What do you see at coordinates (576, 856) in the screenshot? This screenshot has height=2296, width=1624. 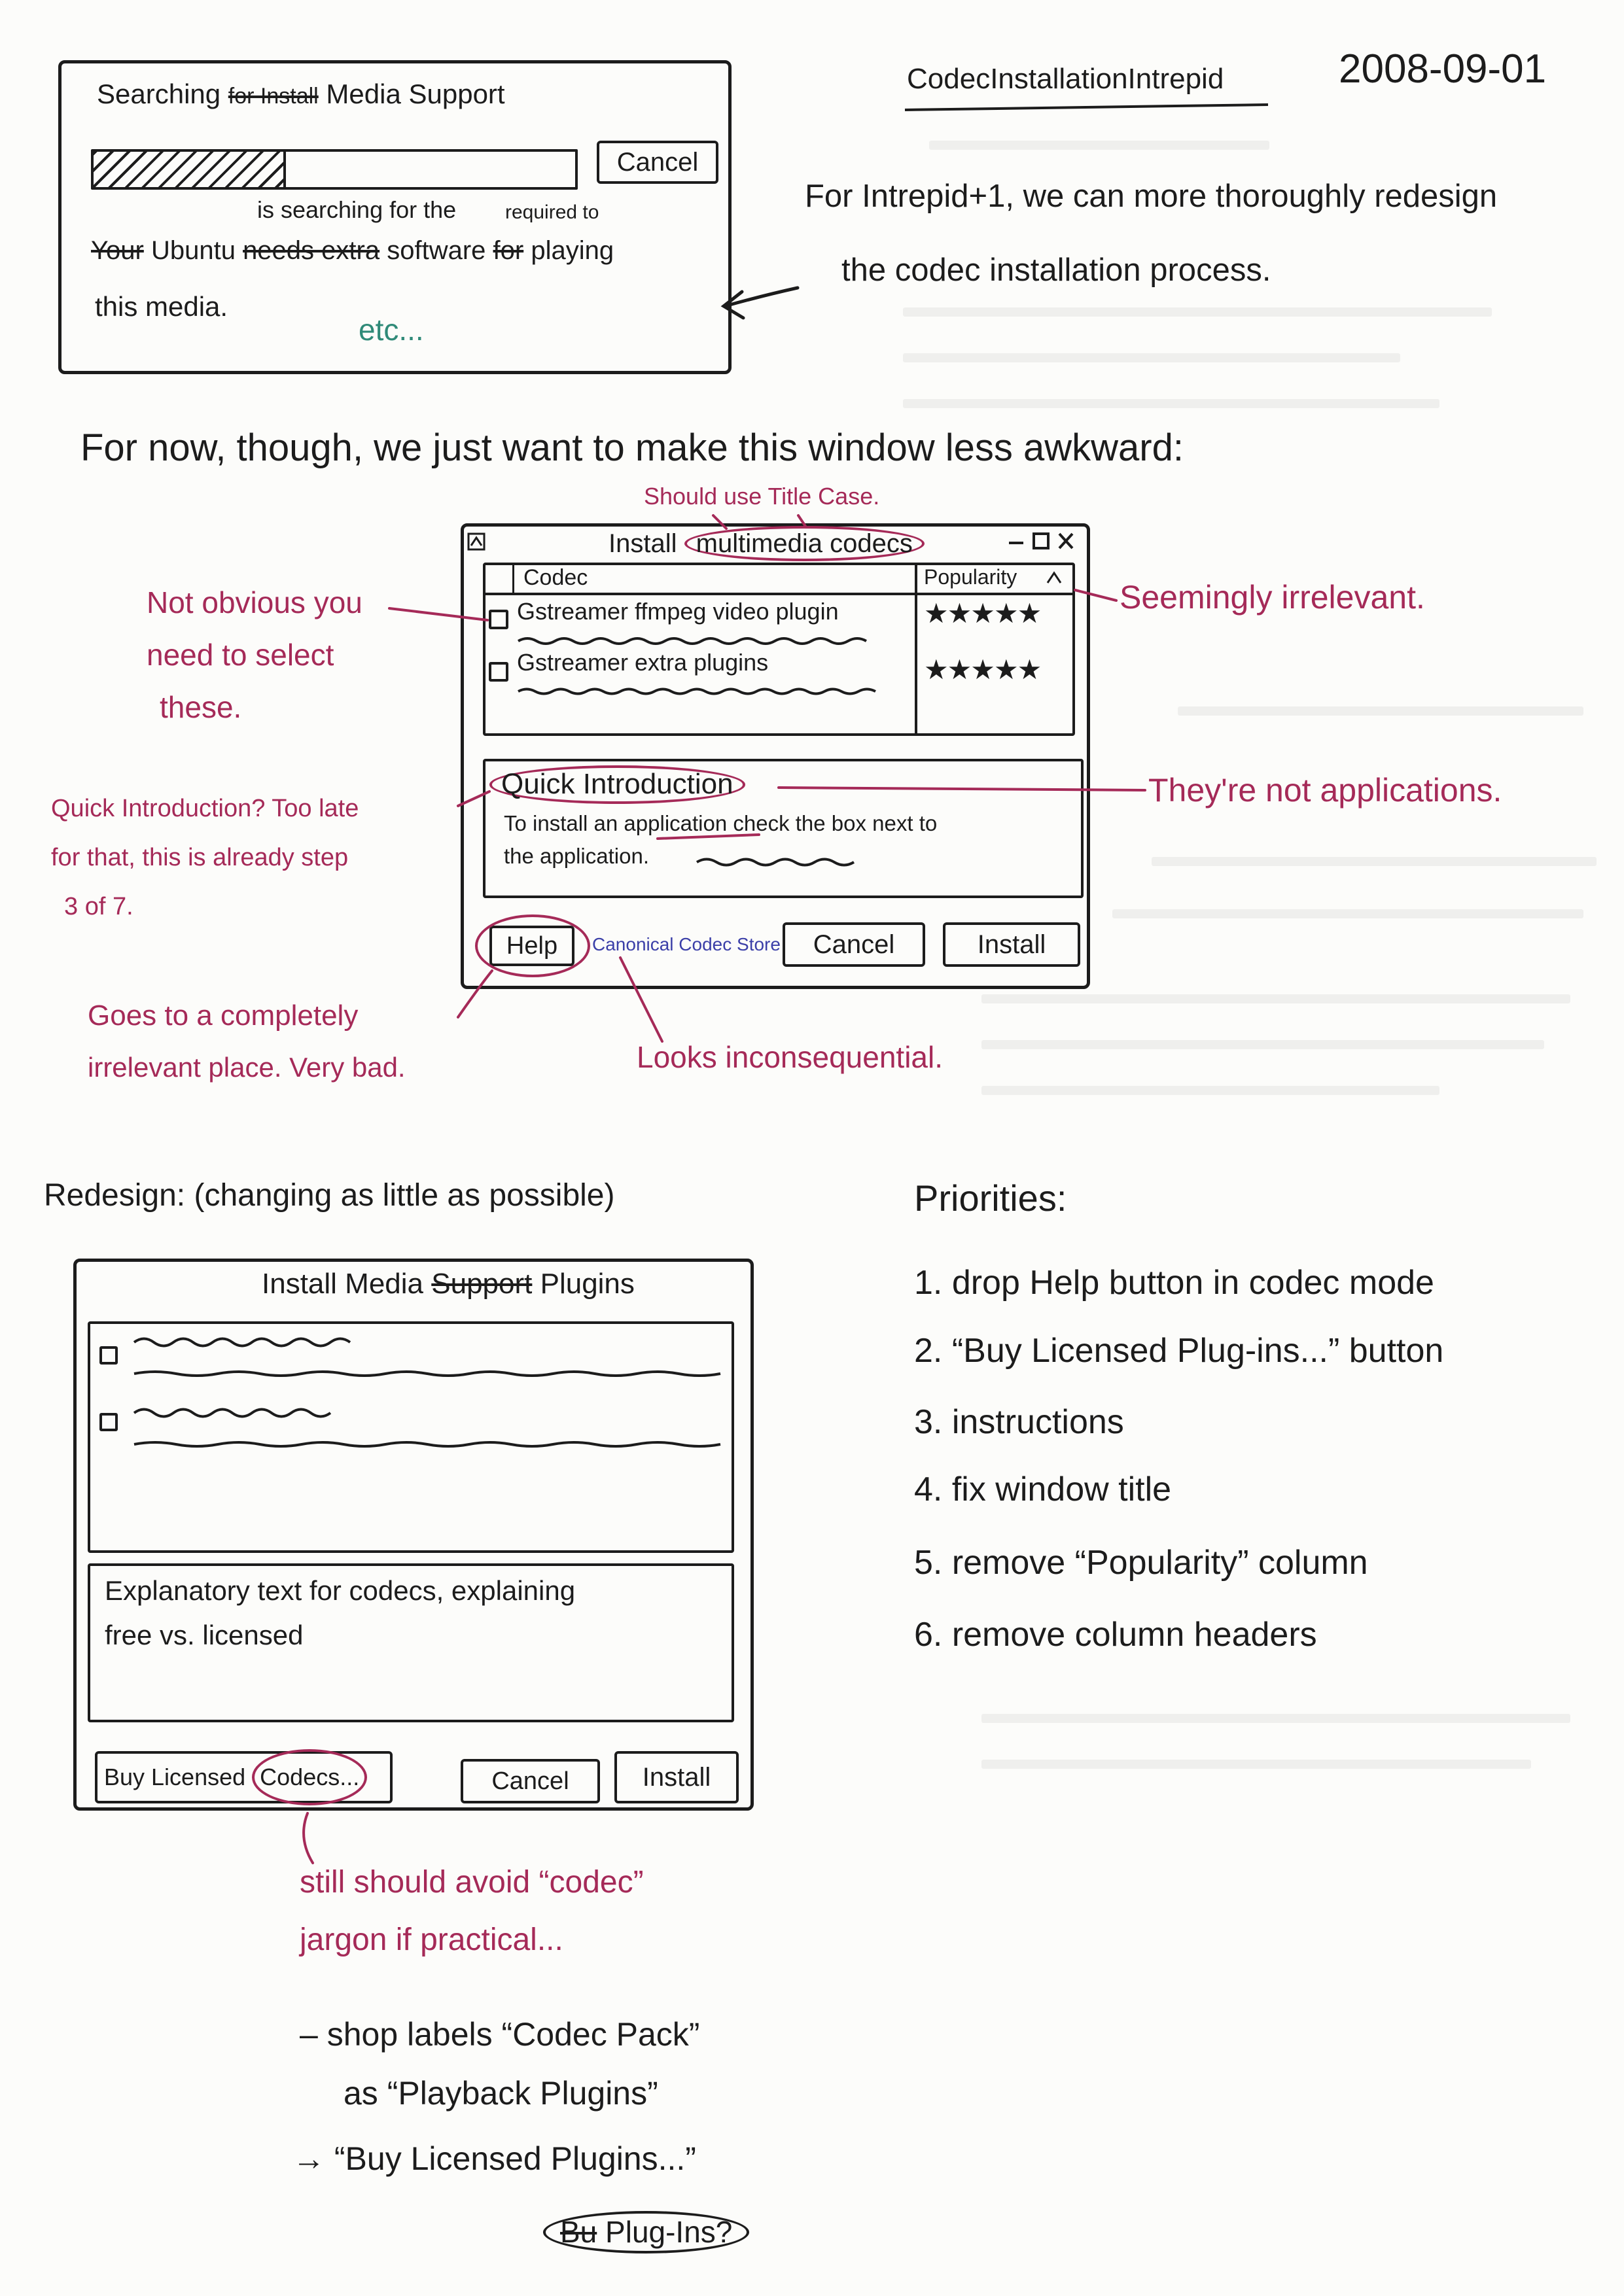 I see `quick-intro-text-line2: the application.` at bounding box center [576, 856].